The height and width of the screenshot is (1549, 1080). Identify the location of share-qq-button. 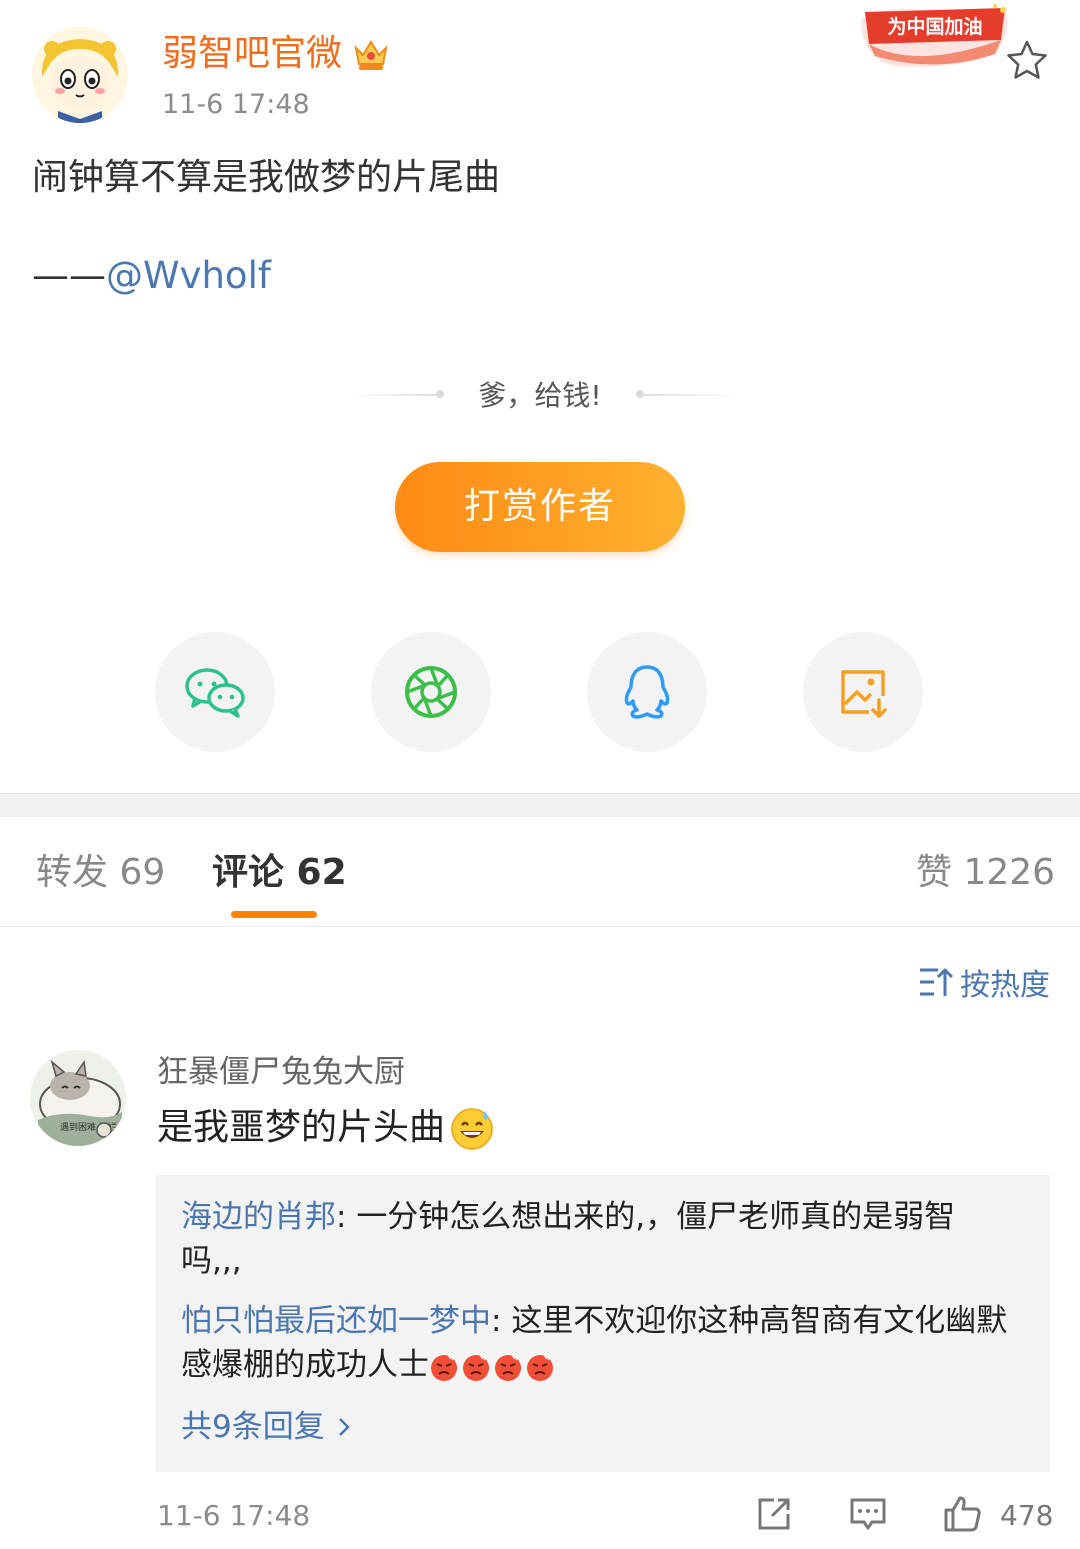
(647, 692).